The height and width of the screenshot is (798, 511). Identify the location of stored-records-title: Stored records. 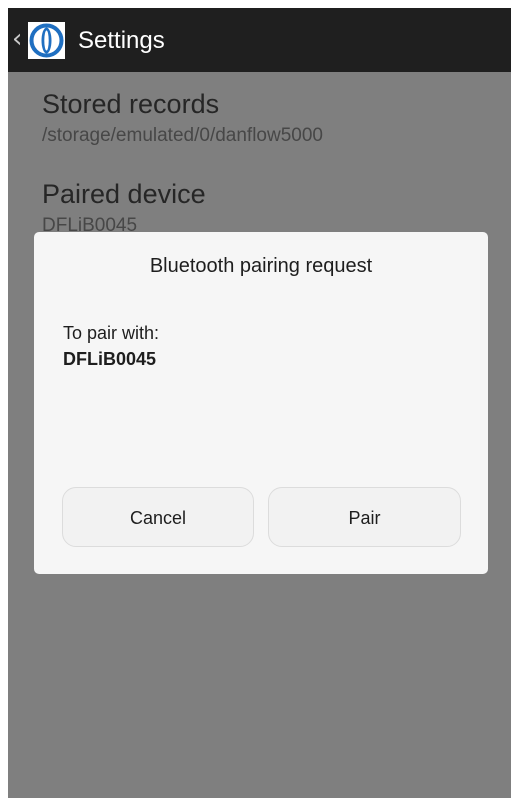
(131, 104).